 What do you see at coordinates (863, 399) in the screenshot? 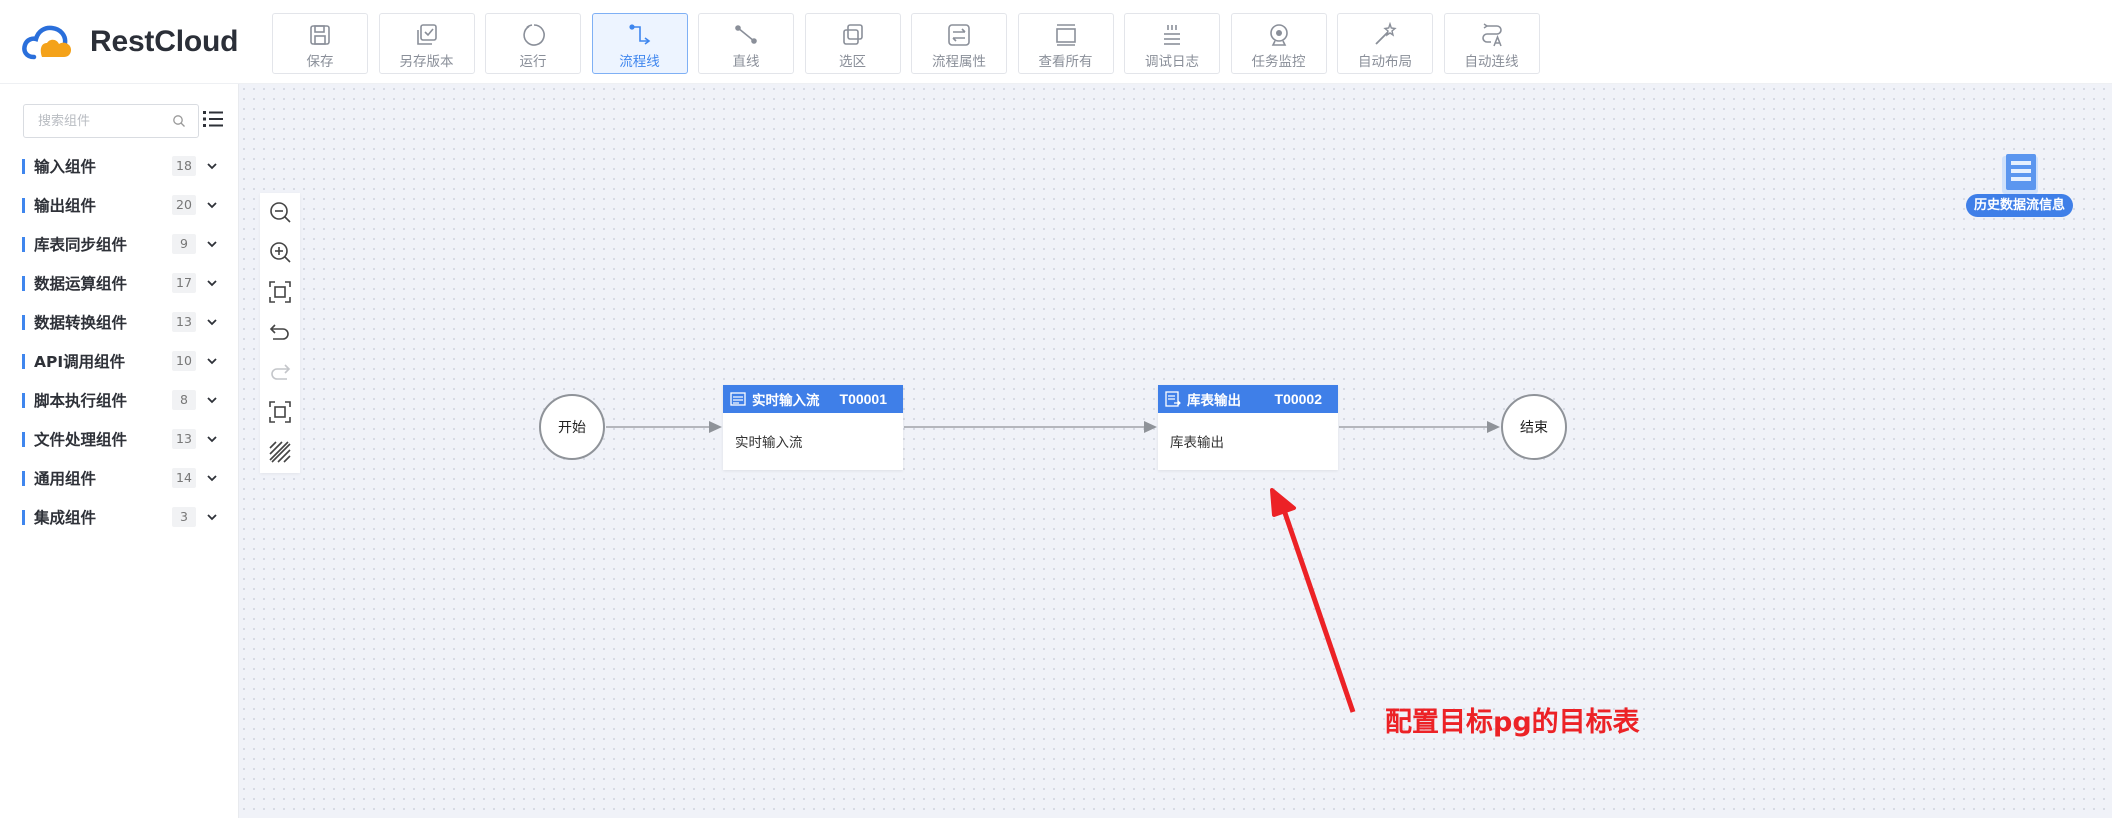
I see `task-code: T00001` at bounding box center [863, 399].